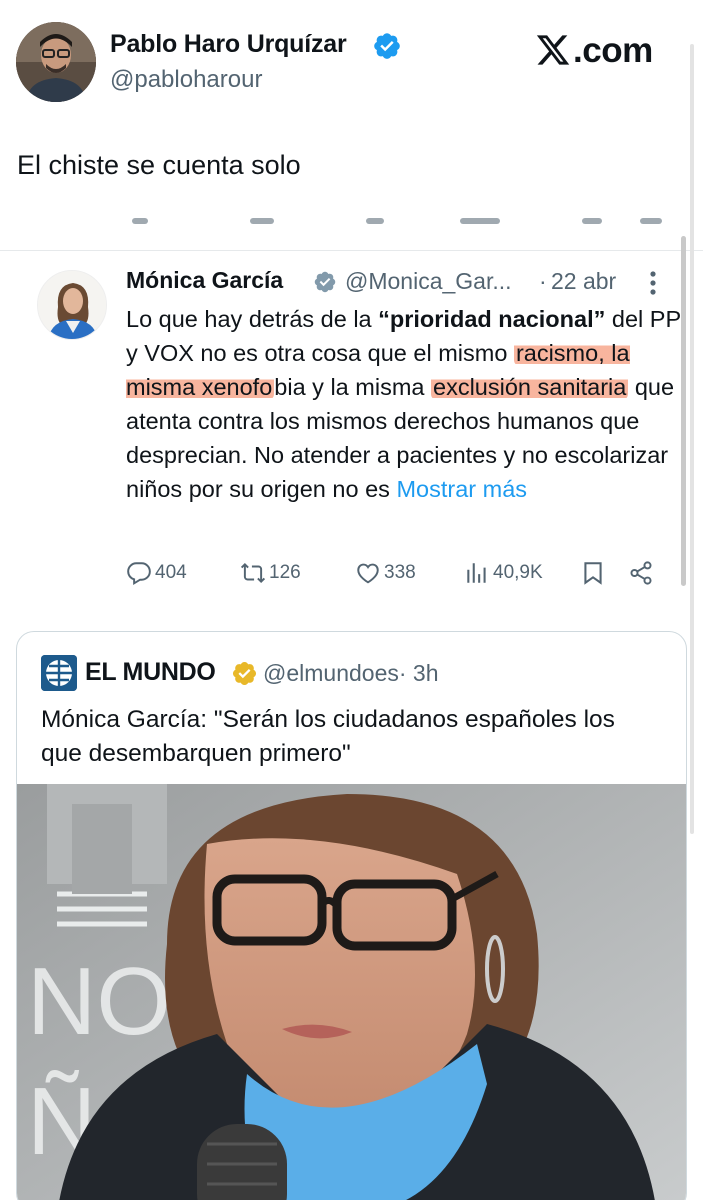 The height and width of the screenshot is (1200, 703). I want to click on views-button: 40,9K, so click(503, 573).